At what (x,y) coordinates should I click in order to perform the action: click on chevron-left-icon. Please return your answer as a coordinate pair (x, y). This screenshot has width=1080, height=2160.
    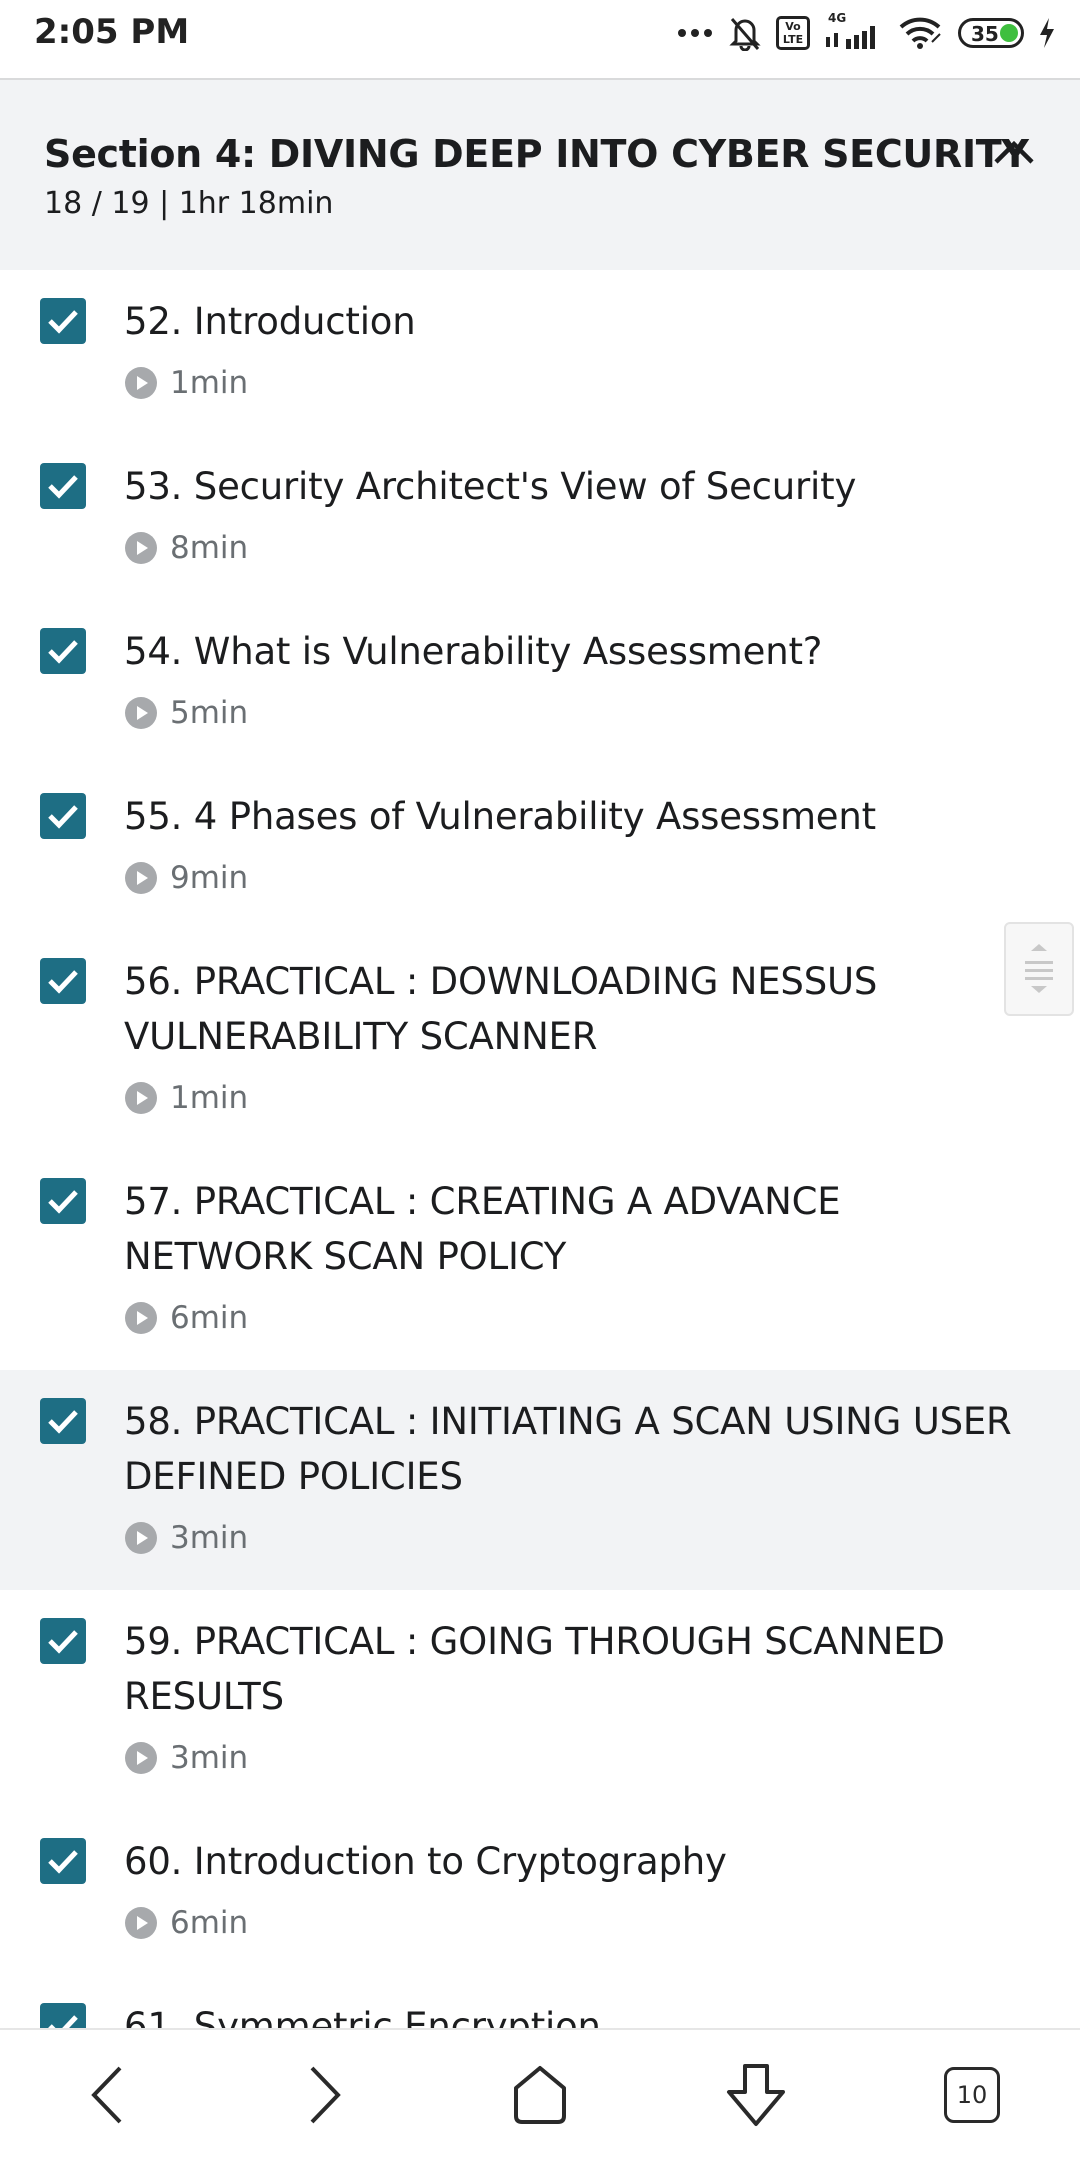
    Looking at the image, I should click on (106, 2095).